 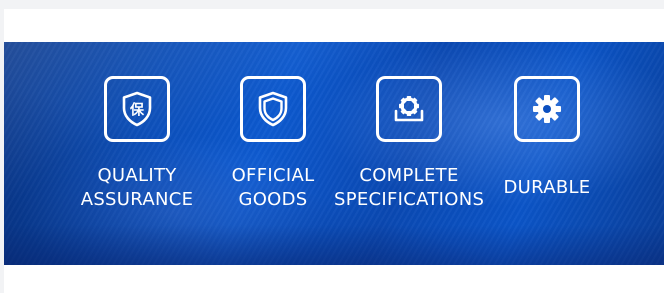 I want to click on feature-complete-specifications: COMPLETE SPECIFICATIONS, so click(x=409, y=144).